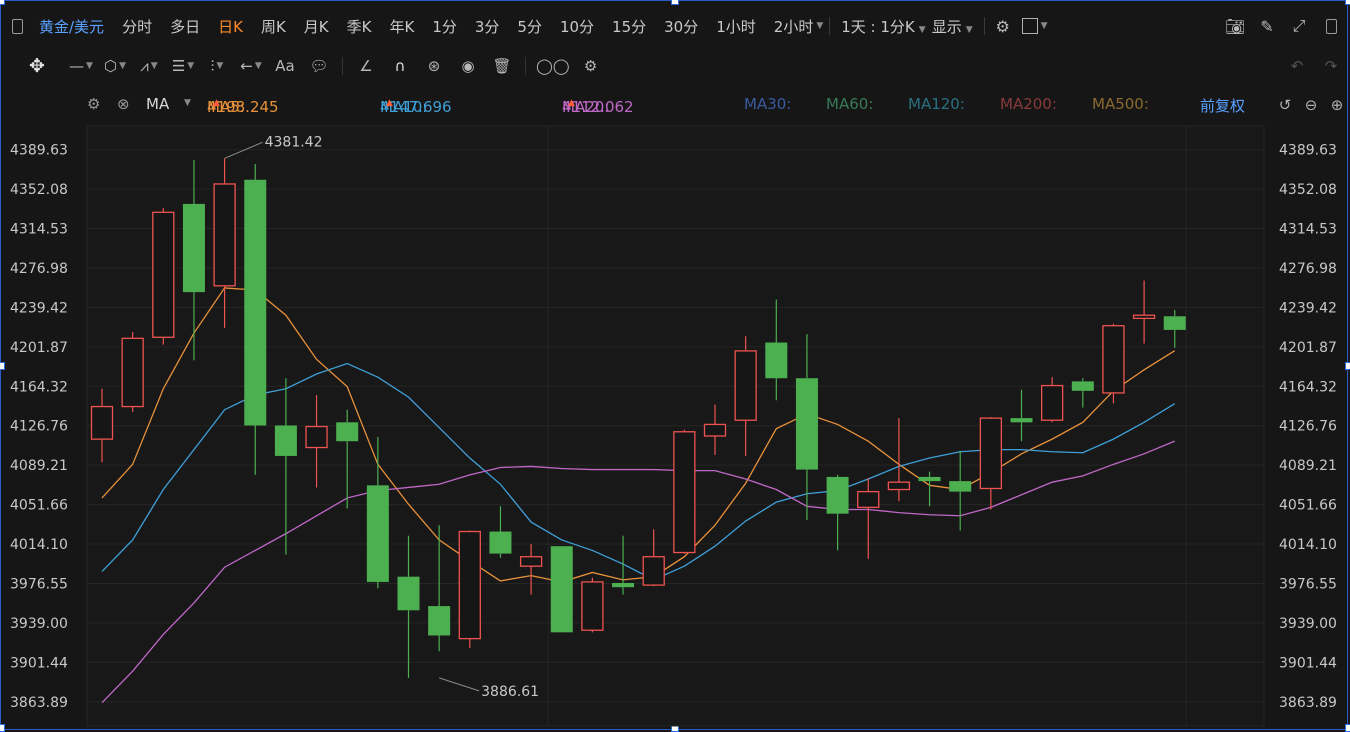  I want to click on high-price-label: 4381.42, so click(294, 142).